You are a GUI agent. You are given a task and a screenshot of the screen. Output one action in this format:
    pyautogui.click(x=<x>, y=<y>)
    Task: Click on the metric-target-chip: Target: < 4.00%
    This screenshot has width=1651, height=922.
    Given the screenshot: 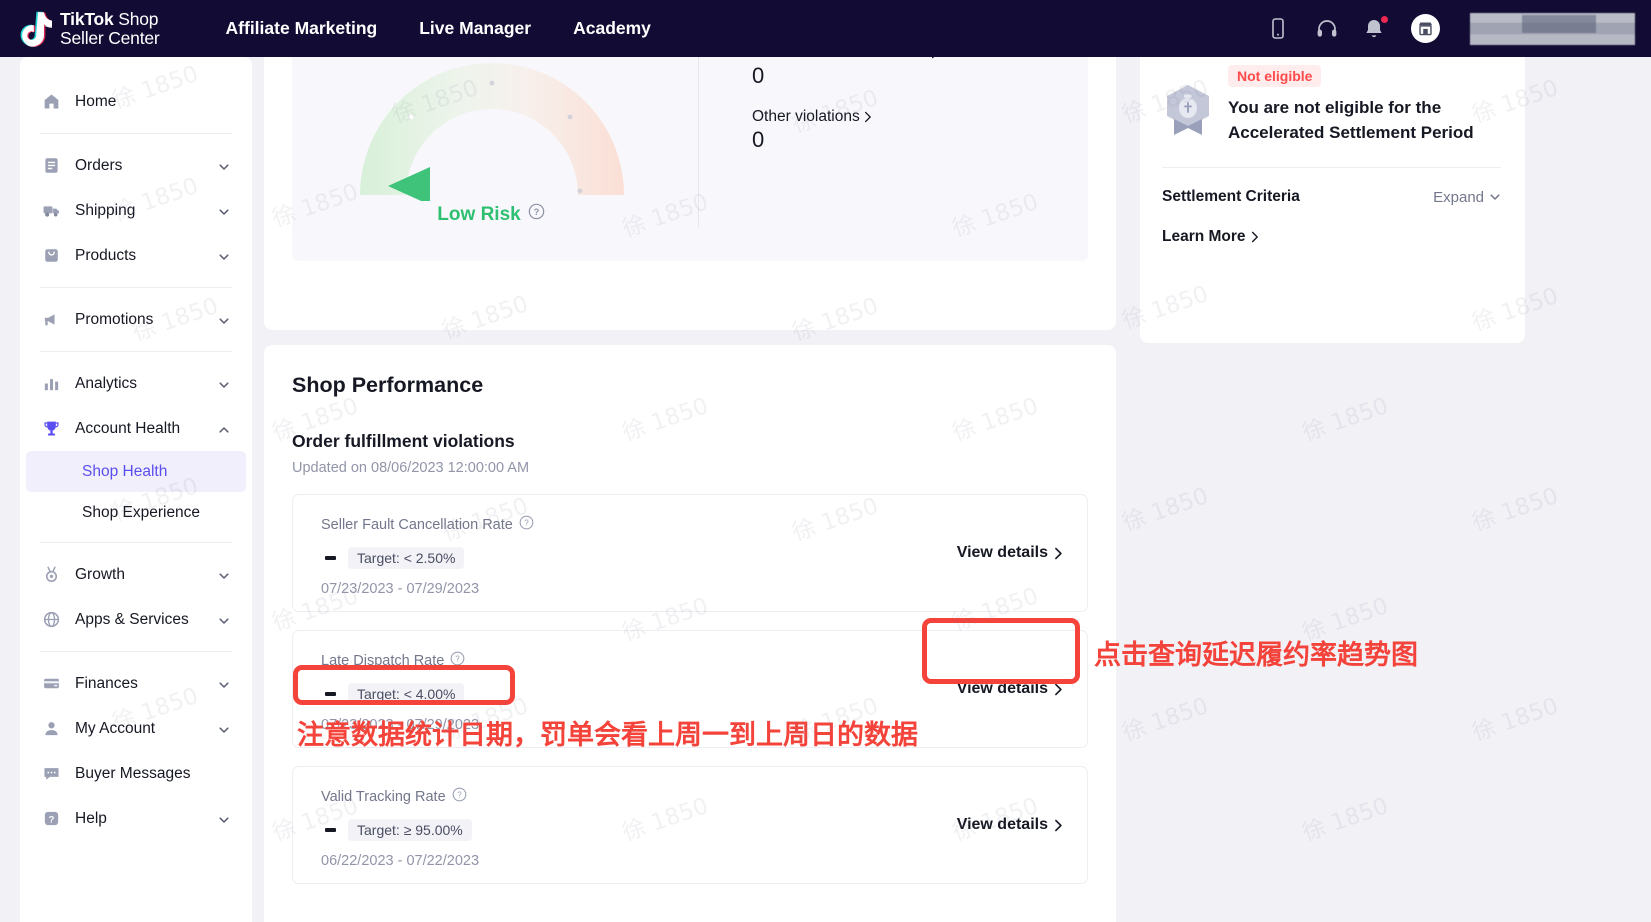 What is the action you would take?
    pyautogui.click(x=406, y=694)
    